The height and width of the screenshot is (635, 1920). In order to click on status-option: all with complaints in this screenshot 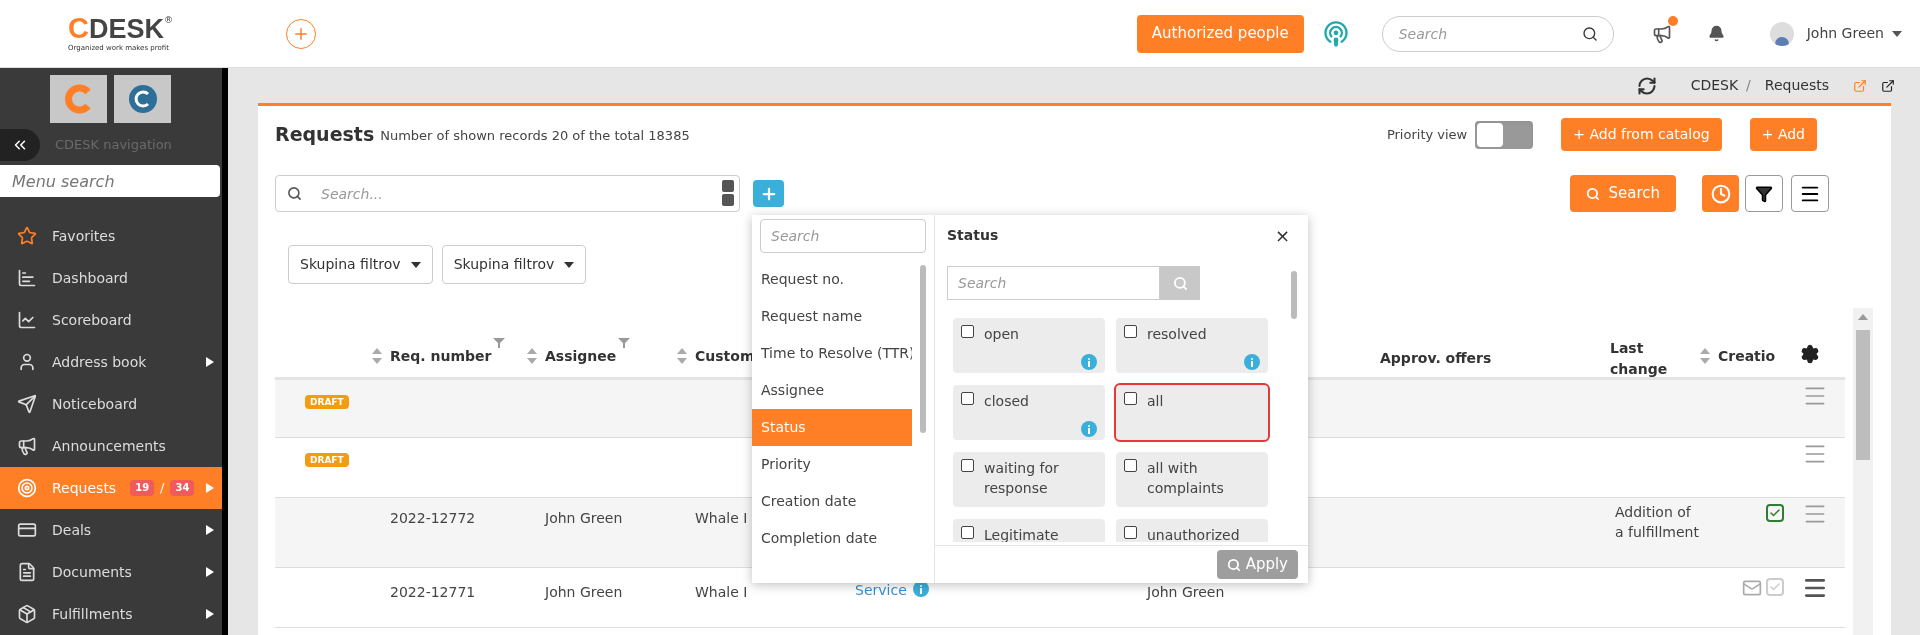, I will do `click(1192, 479)`.